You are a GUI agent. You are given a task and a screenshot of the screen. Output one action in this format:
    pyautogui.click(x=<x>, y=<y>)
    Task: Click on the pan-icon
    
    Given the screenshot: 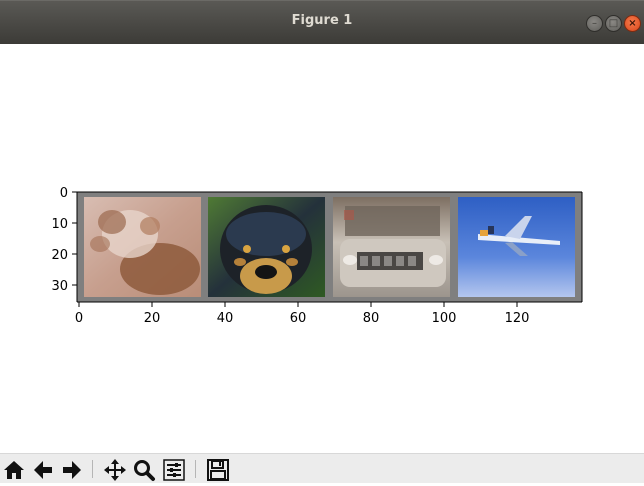 What is the action you would take?
    pyautogui.click(x=115, y=470)
    